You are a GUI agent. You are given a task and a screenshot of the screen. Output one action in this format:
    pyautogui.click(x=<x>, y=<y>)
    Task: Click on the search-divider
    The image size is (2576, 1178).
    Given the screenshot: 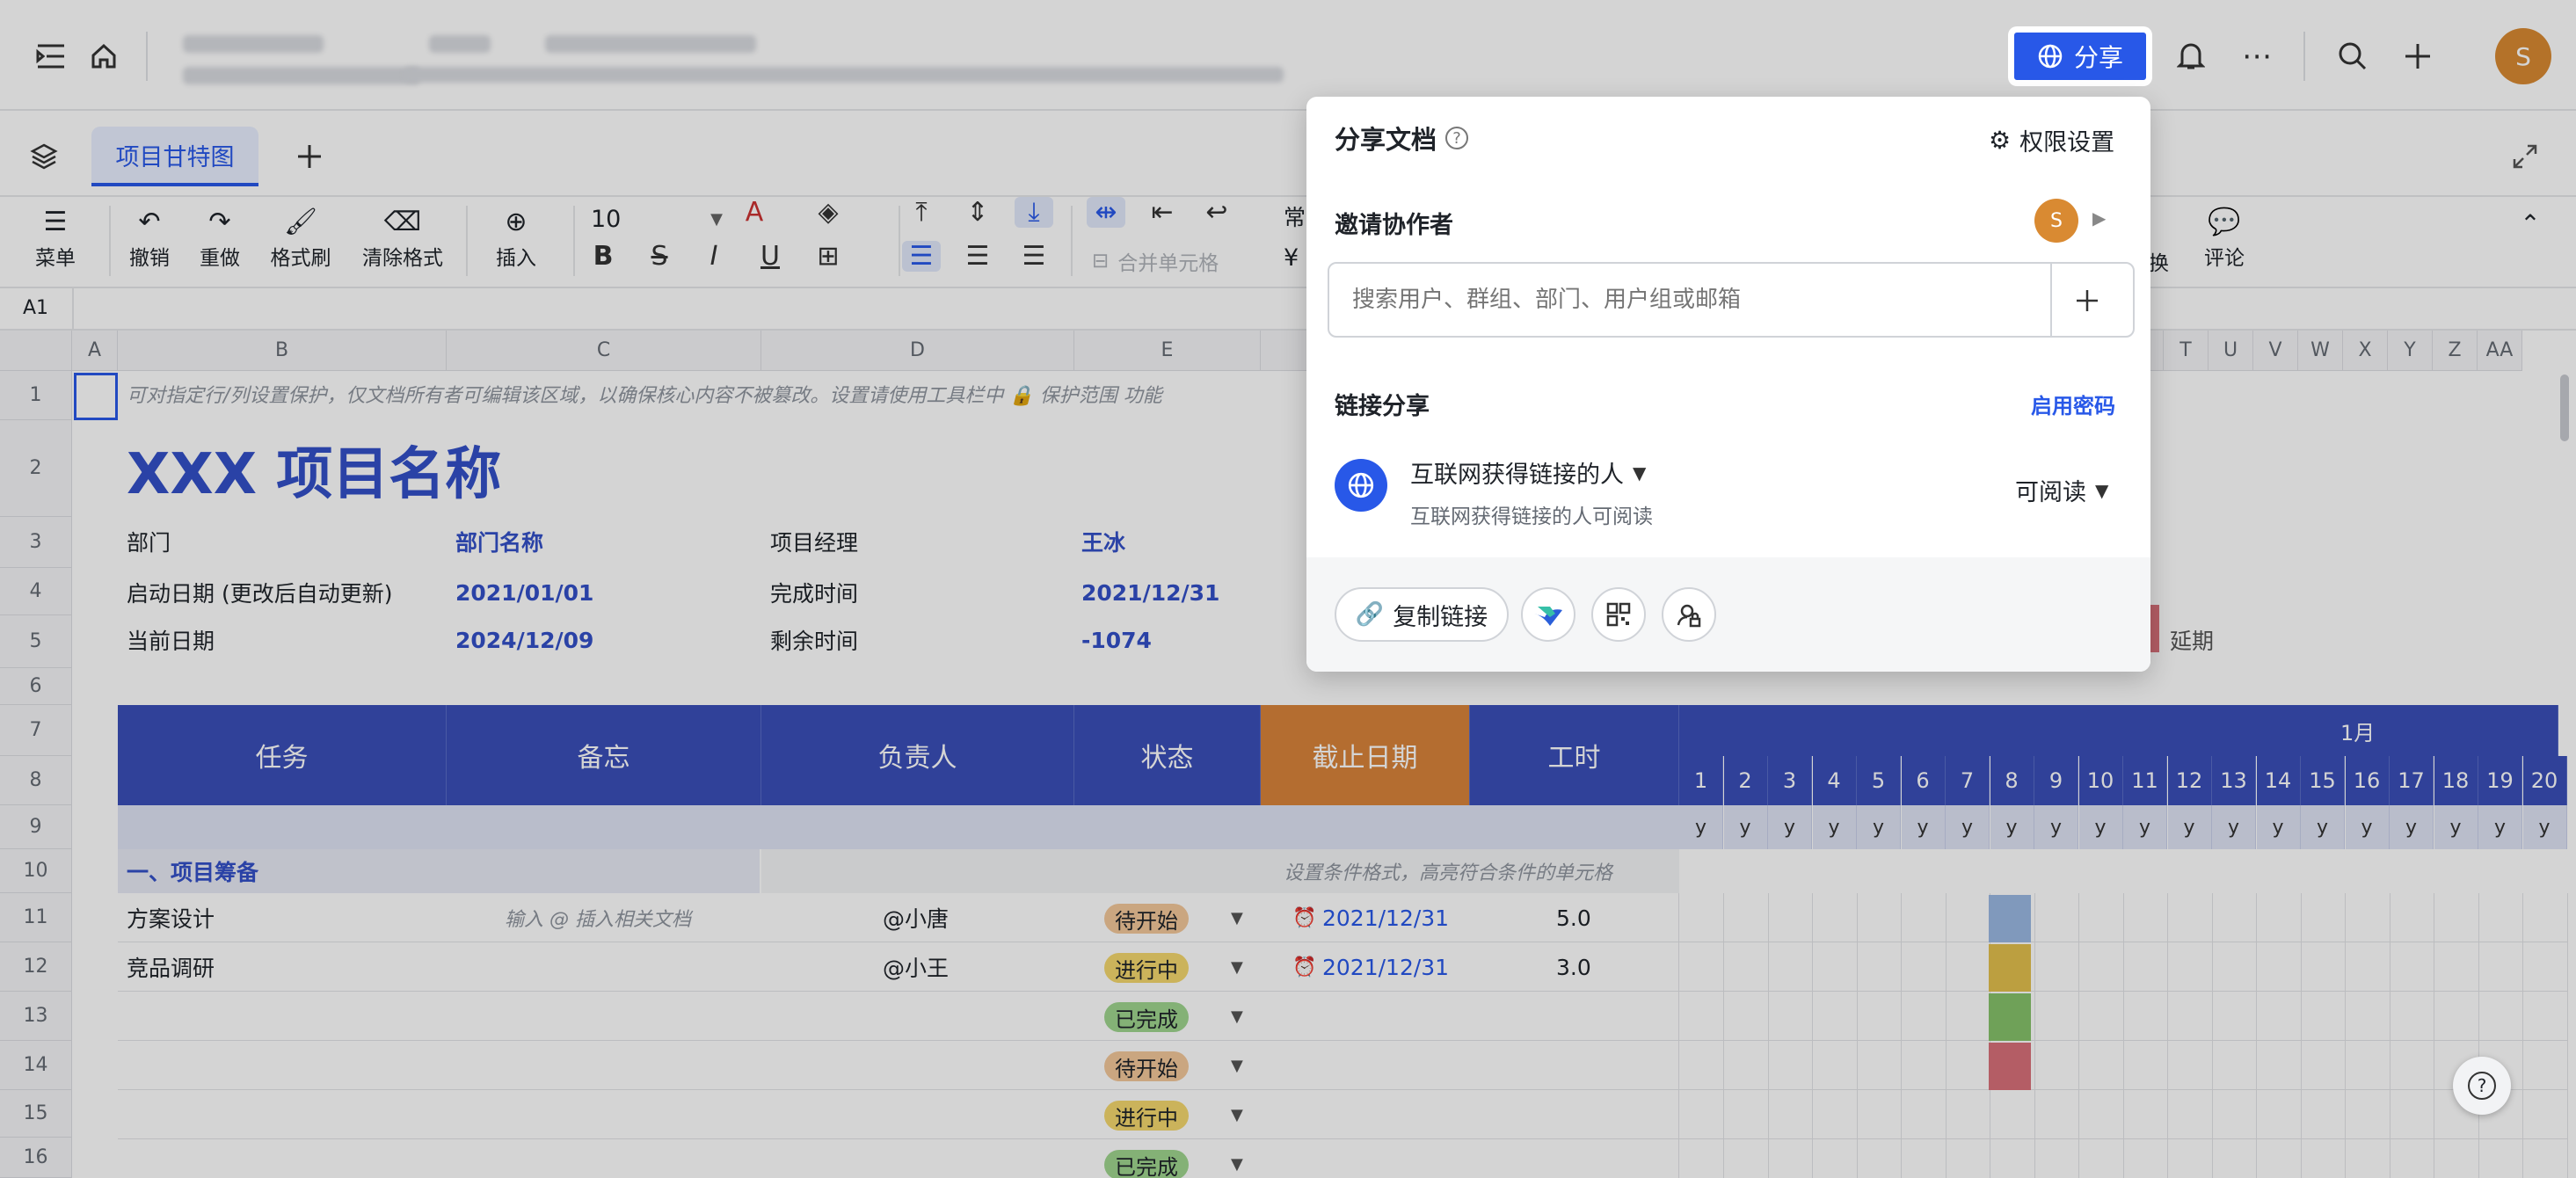 What is the action you would take?
    pyautogui.click(x=2051, y=300)
    